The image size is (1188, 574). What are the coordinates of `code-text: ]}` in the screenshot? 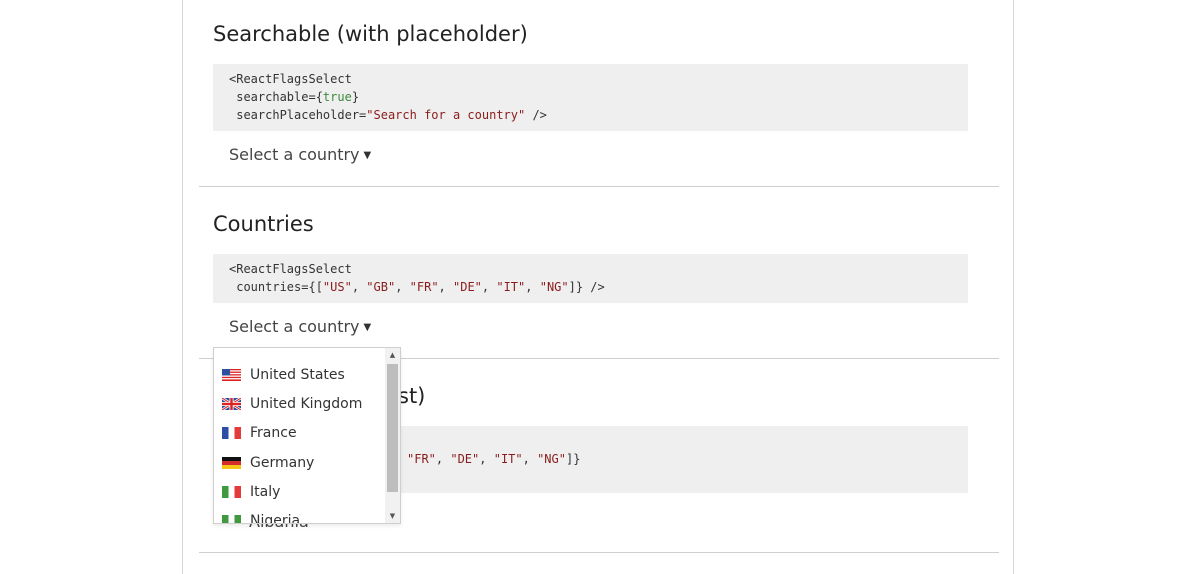 It's located at (573, 459).